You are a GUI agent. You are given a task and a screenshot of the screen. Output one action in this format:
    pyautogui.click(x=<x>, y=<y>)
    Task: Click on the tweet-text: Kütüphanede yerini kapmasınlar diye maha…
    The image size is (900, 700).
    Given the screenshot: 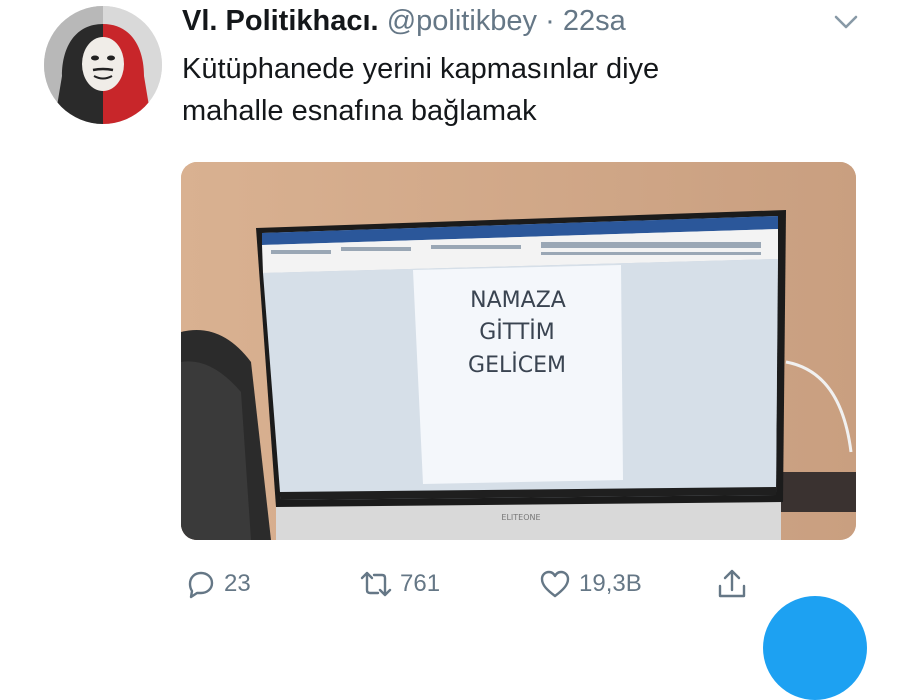 What is the action you would take?
    pyautogui.click(x=527, y=90)
    